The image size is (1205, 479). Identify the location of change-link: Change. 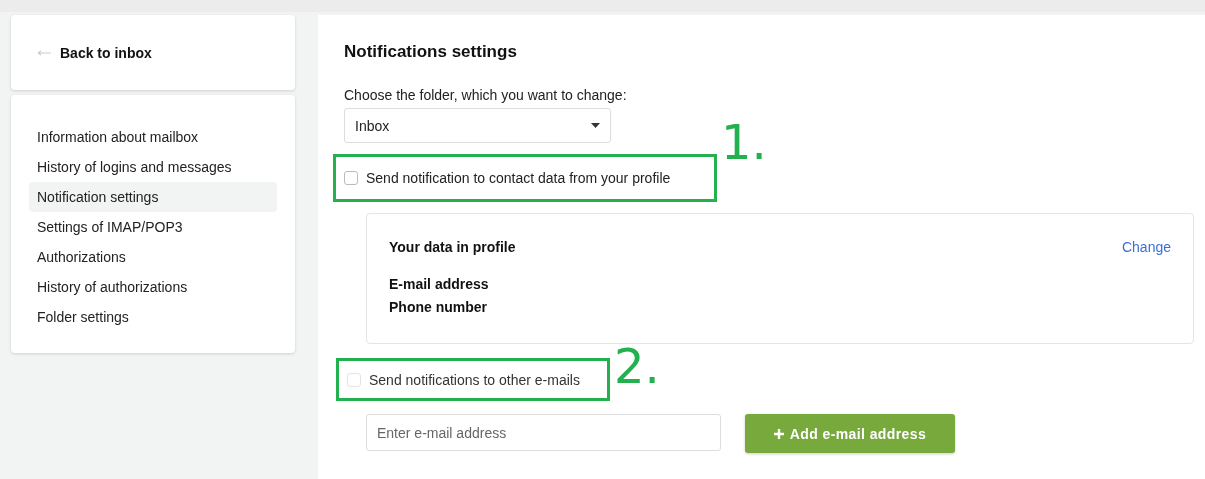
(1146, 247).